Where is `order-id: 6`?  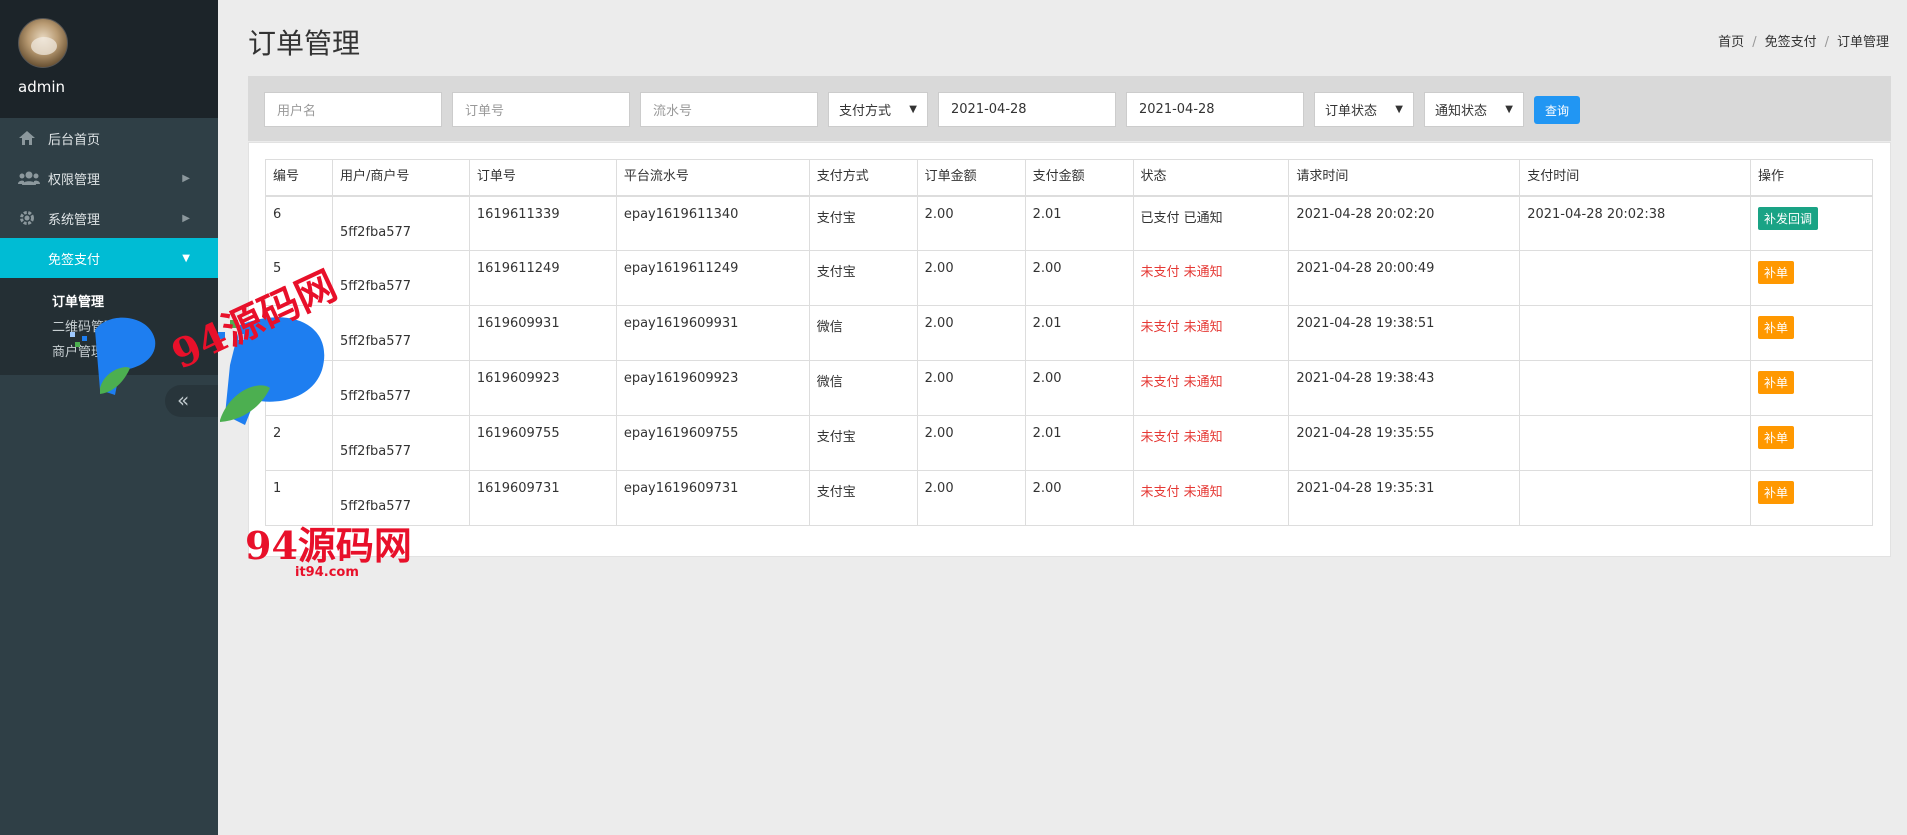
order-id: 6 is located at coordinates (277, 214).